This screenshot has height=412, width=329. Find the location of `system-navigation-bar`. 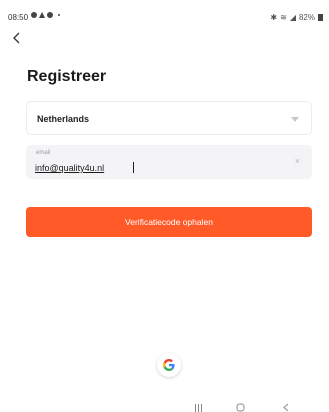

system-navigation-bar is located at coordinates (164, 405).